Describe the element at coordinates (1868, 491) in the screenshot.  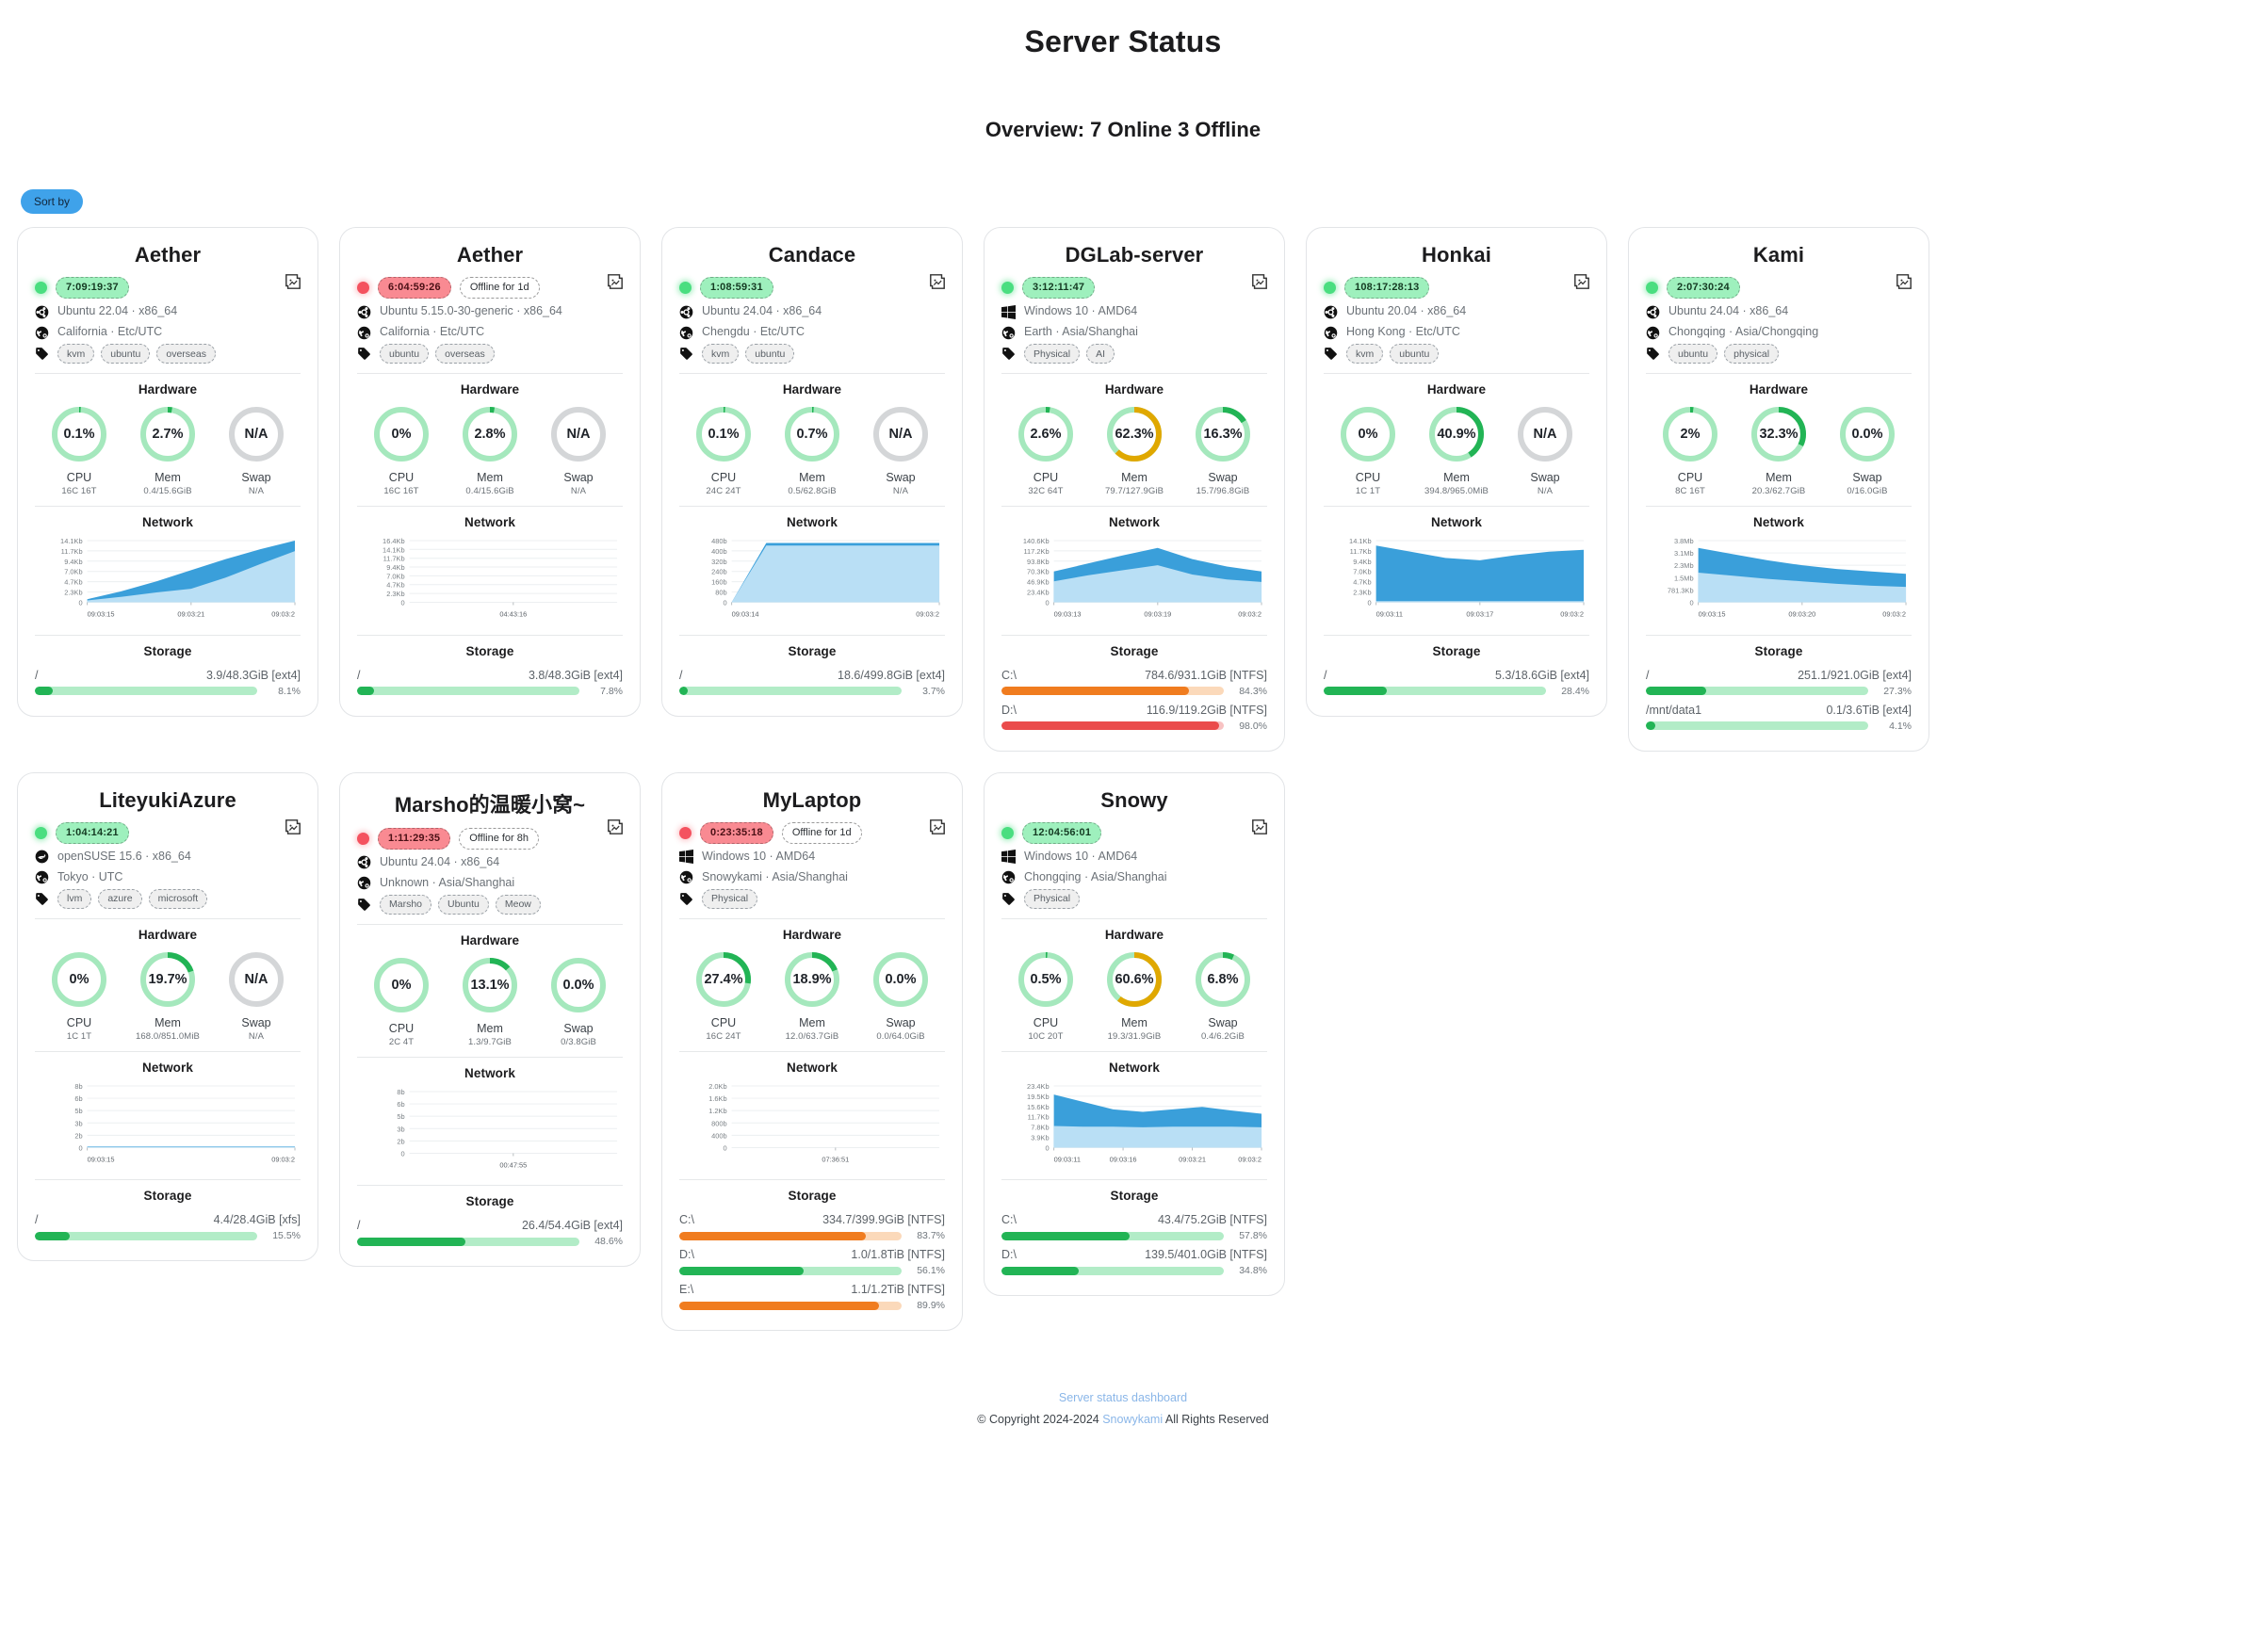
I see `swap-sublabel: 0/16.0GiB` at that location.